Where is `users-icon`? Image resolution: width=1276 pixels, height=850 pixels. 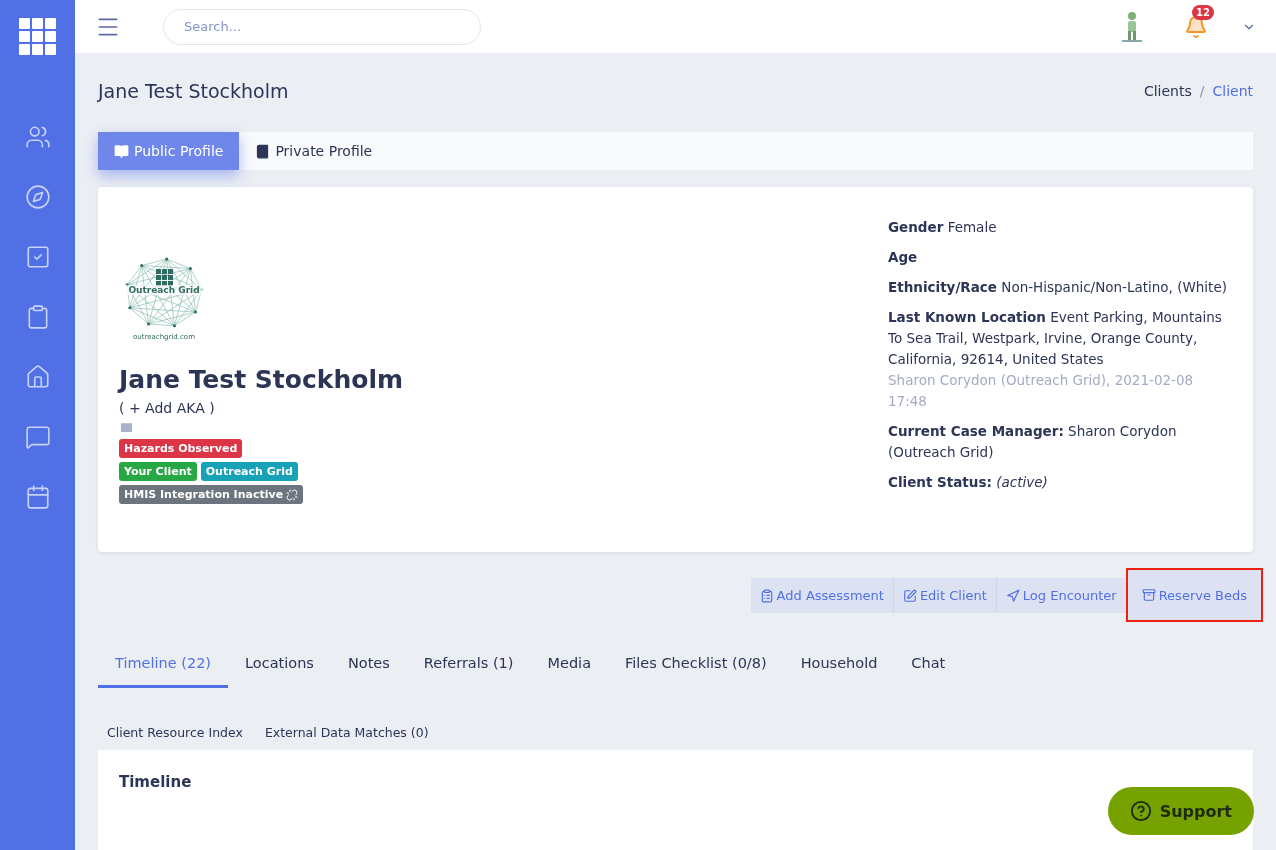 users-icon is located at coordinates (37, 137).